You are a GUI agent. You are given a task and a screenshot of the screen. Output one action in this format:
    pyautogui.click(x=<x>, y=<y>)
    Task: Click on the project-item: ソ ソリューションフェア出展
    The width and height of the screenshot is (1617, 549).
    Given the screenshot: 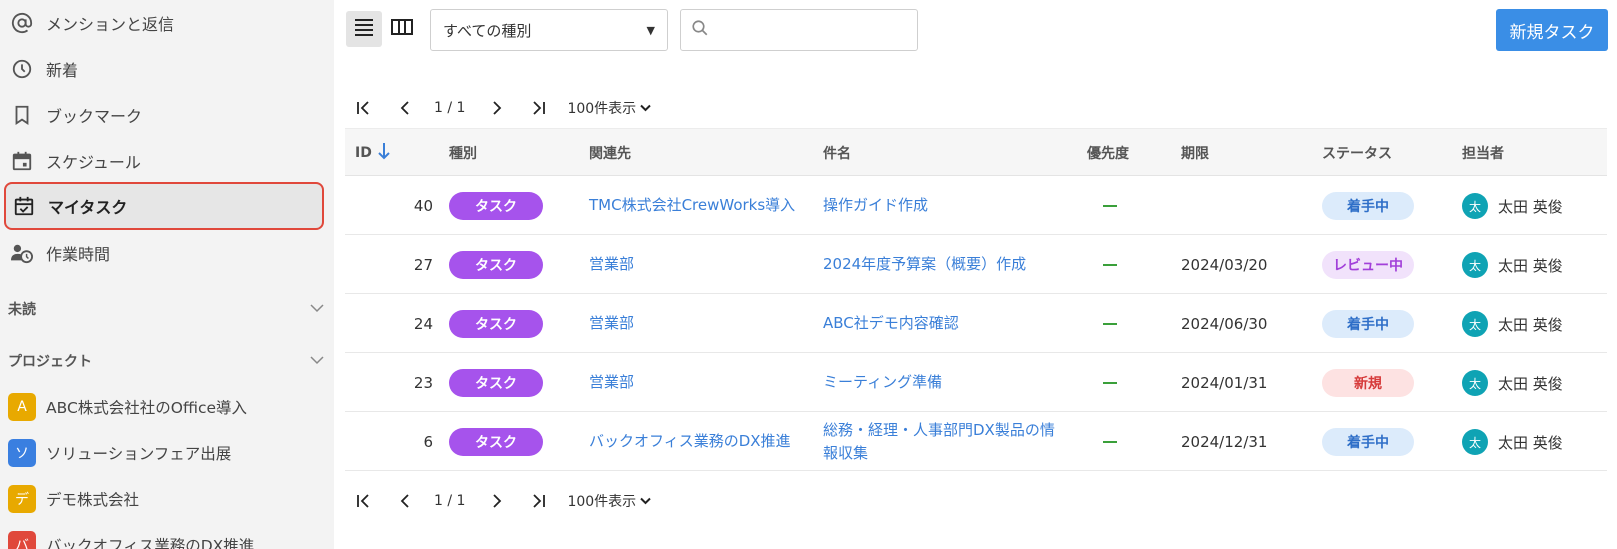 What is the action you would take?
    pyautogui.click(x=167, y=453)
    